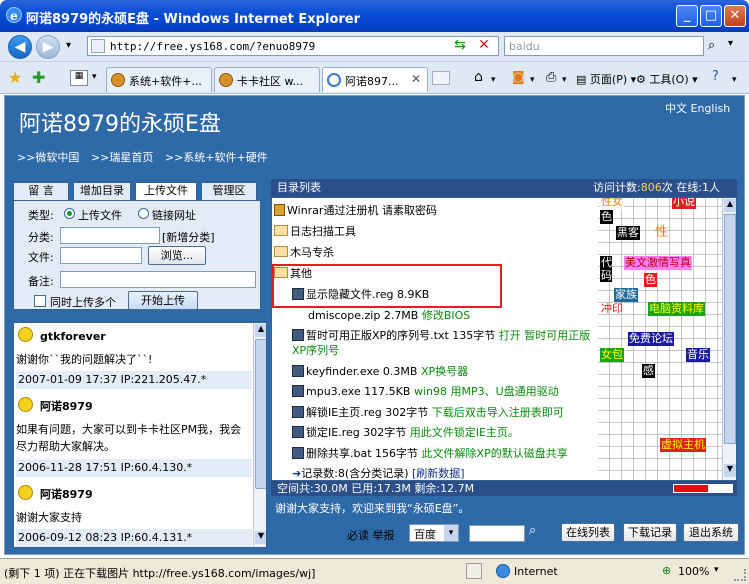 The height and width of the screenshot is (584, 749). Describe the element at coordinates (478, 76) in the screenshot. I see `home-icon: ⌂` at that location.